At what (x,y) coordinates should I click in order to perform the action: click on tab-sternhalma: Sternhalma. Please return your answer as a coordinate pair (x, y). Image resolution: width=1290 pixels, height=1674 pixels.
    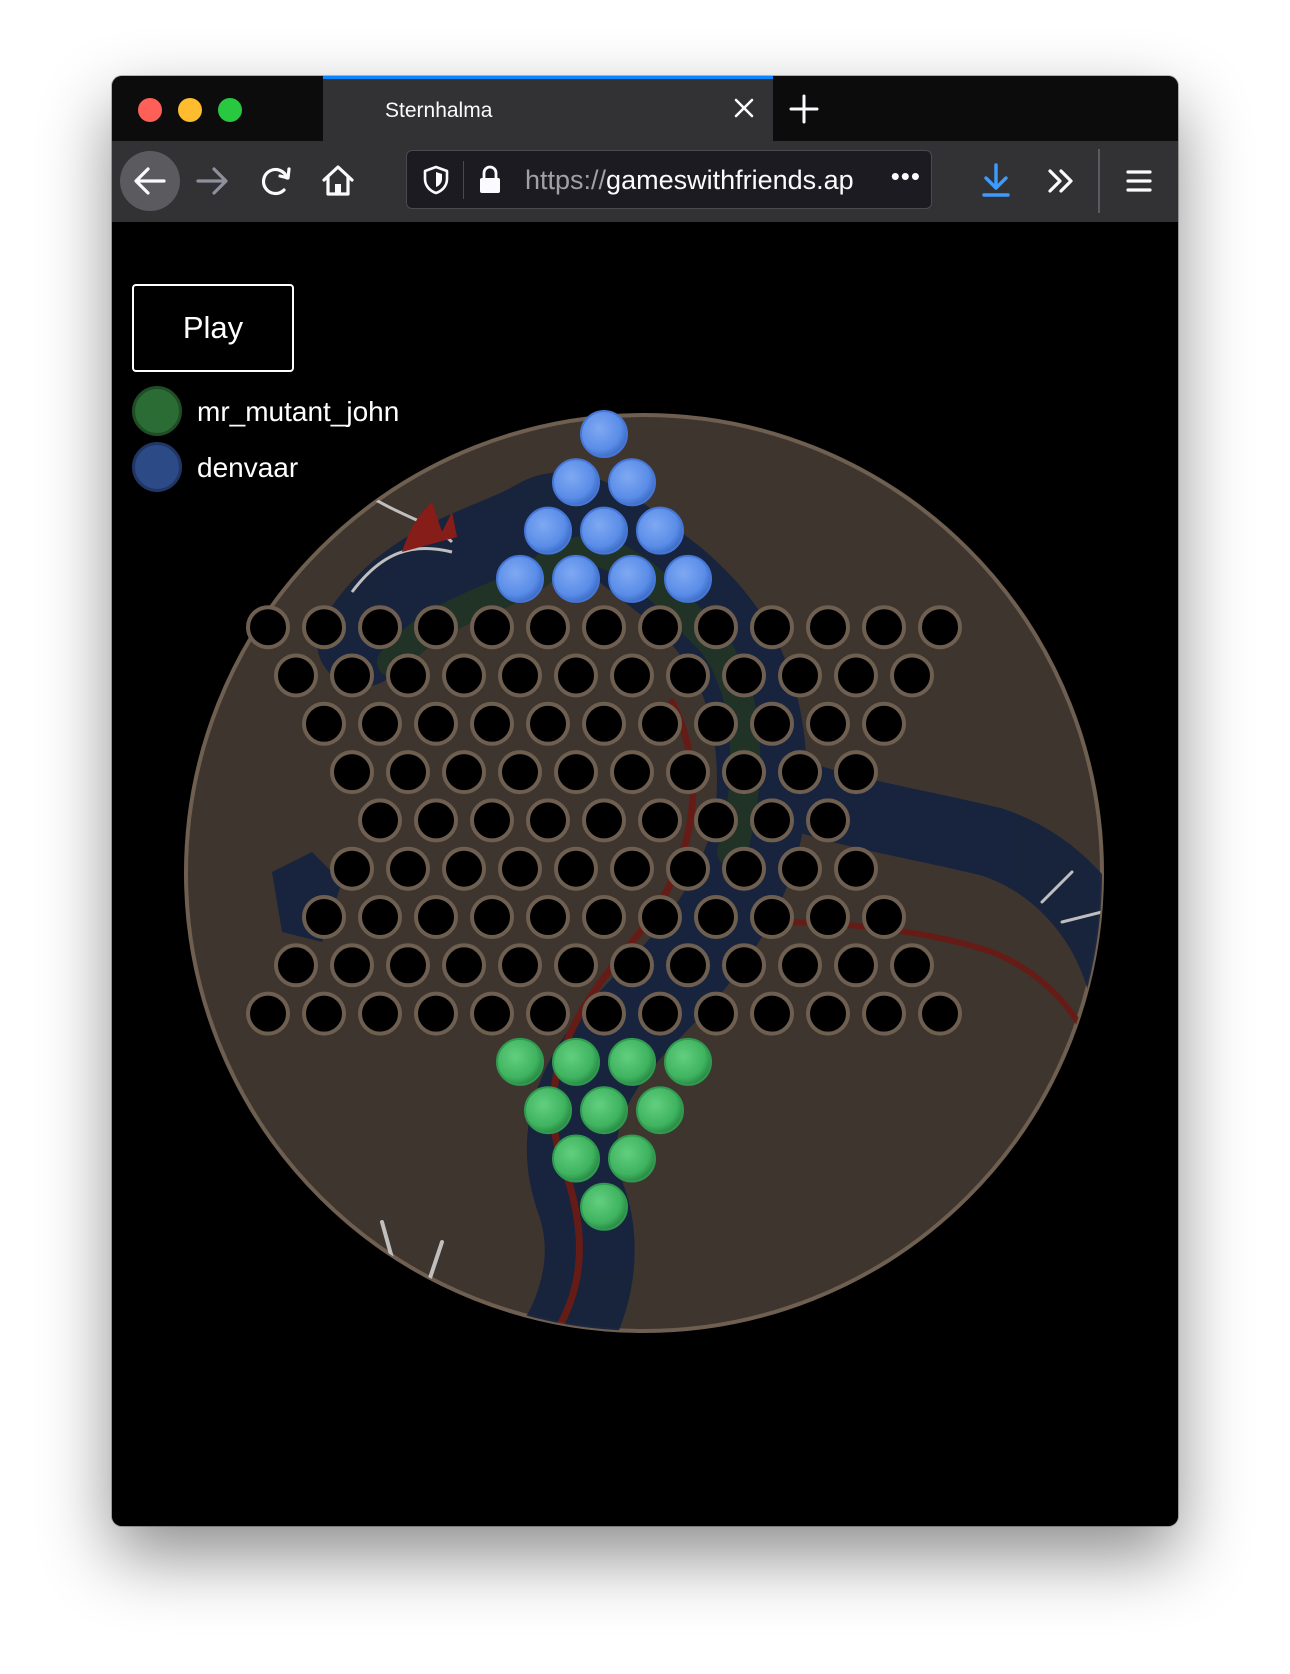
    Looking at the image, I should click on (548, 108).